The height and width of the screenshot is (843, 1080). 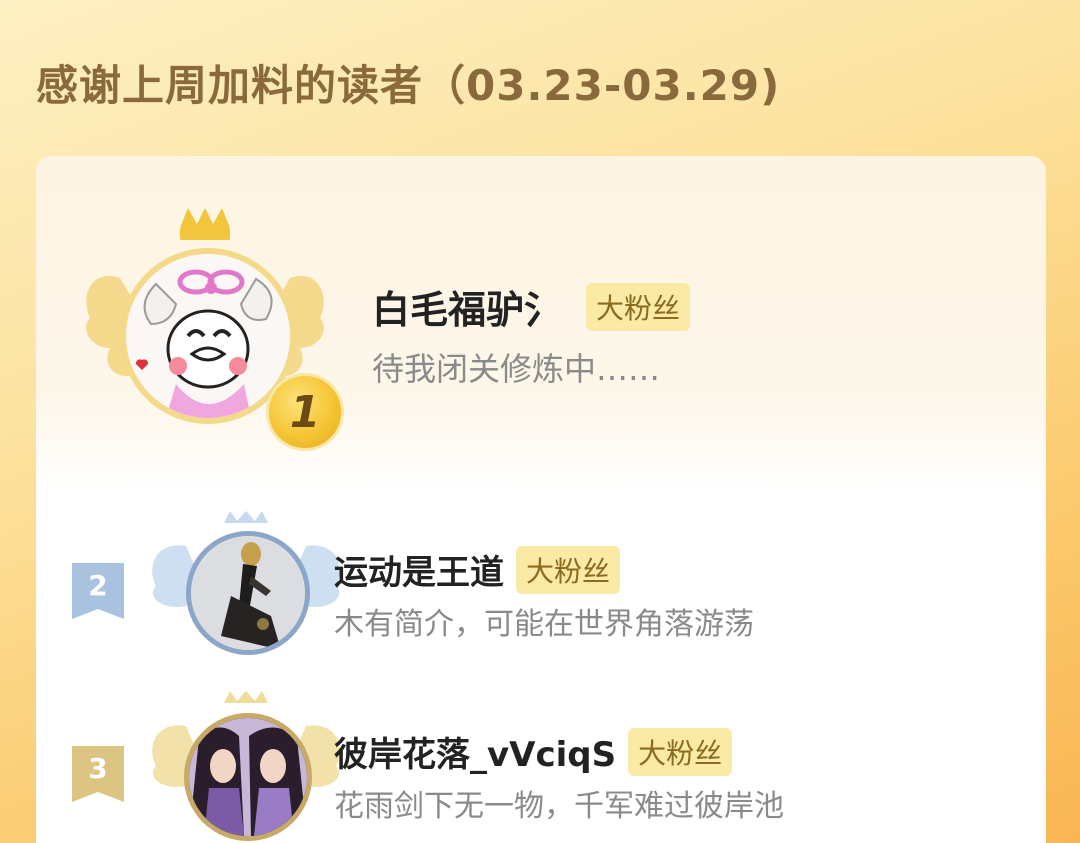 What do you see at coordinates (205, 218) in the screenshot?
I see `crown-icon` at bounding box center [205, 218].